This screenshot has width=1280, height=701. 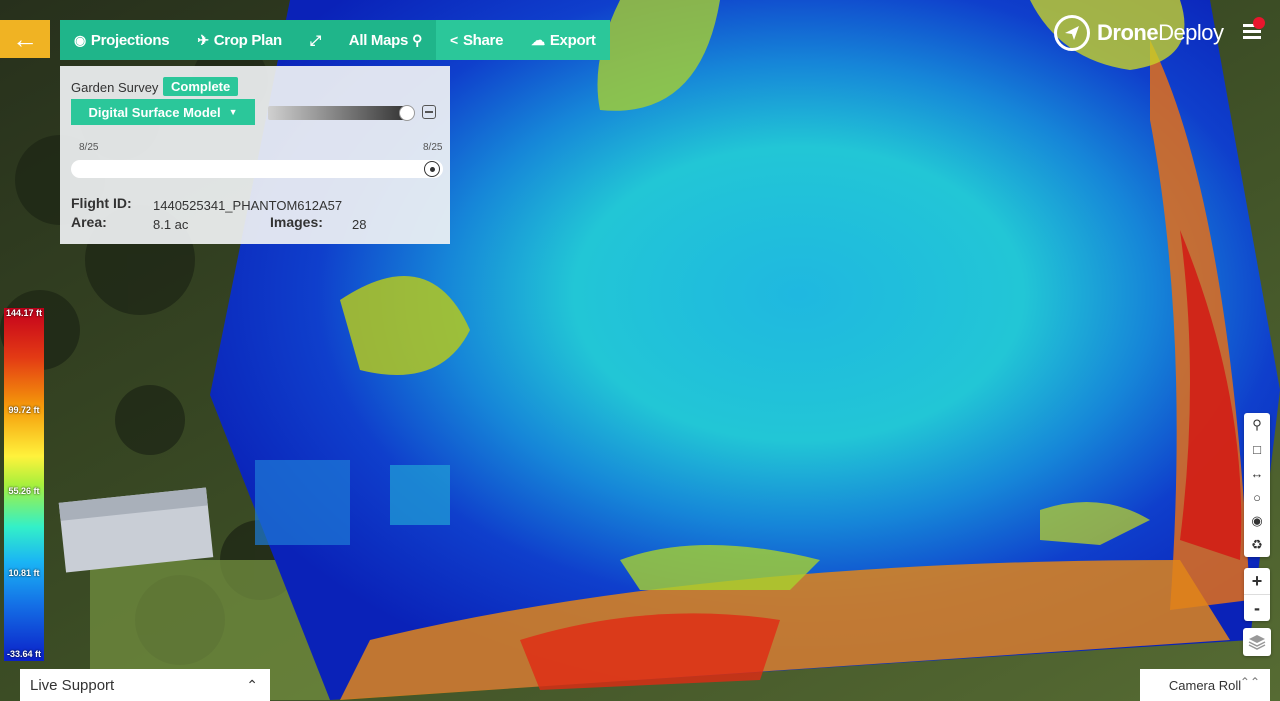 What do you see at coordinates (24, 491) in the screenshot?
I see `legend-value-2: 55.26 ft` at bounding box center [24, 491].